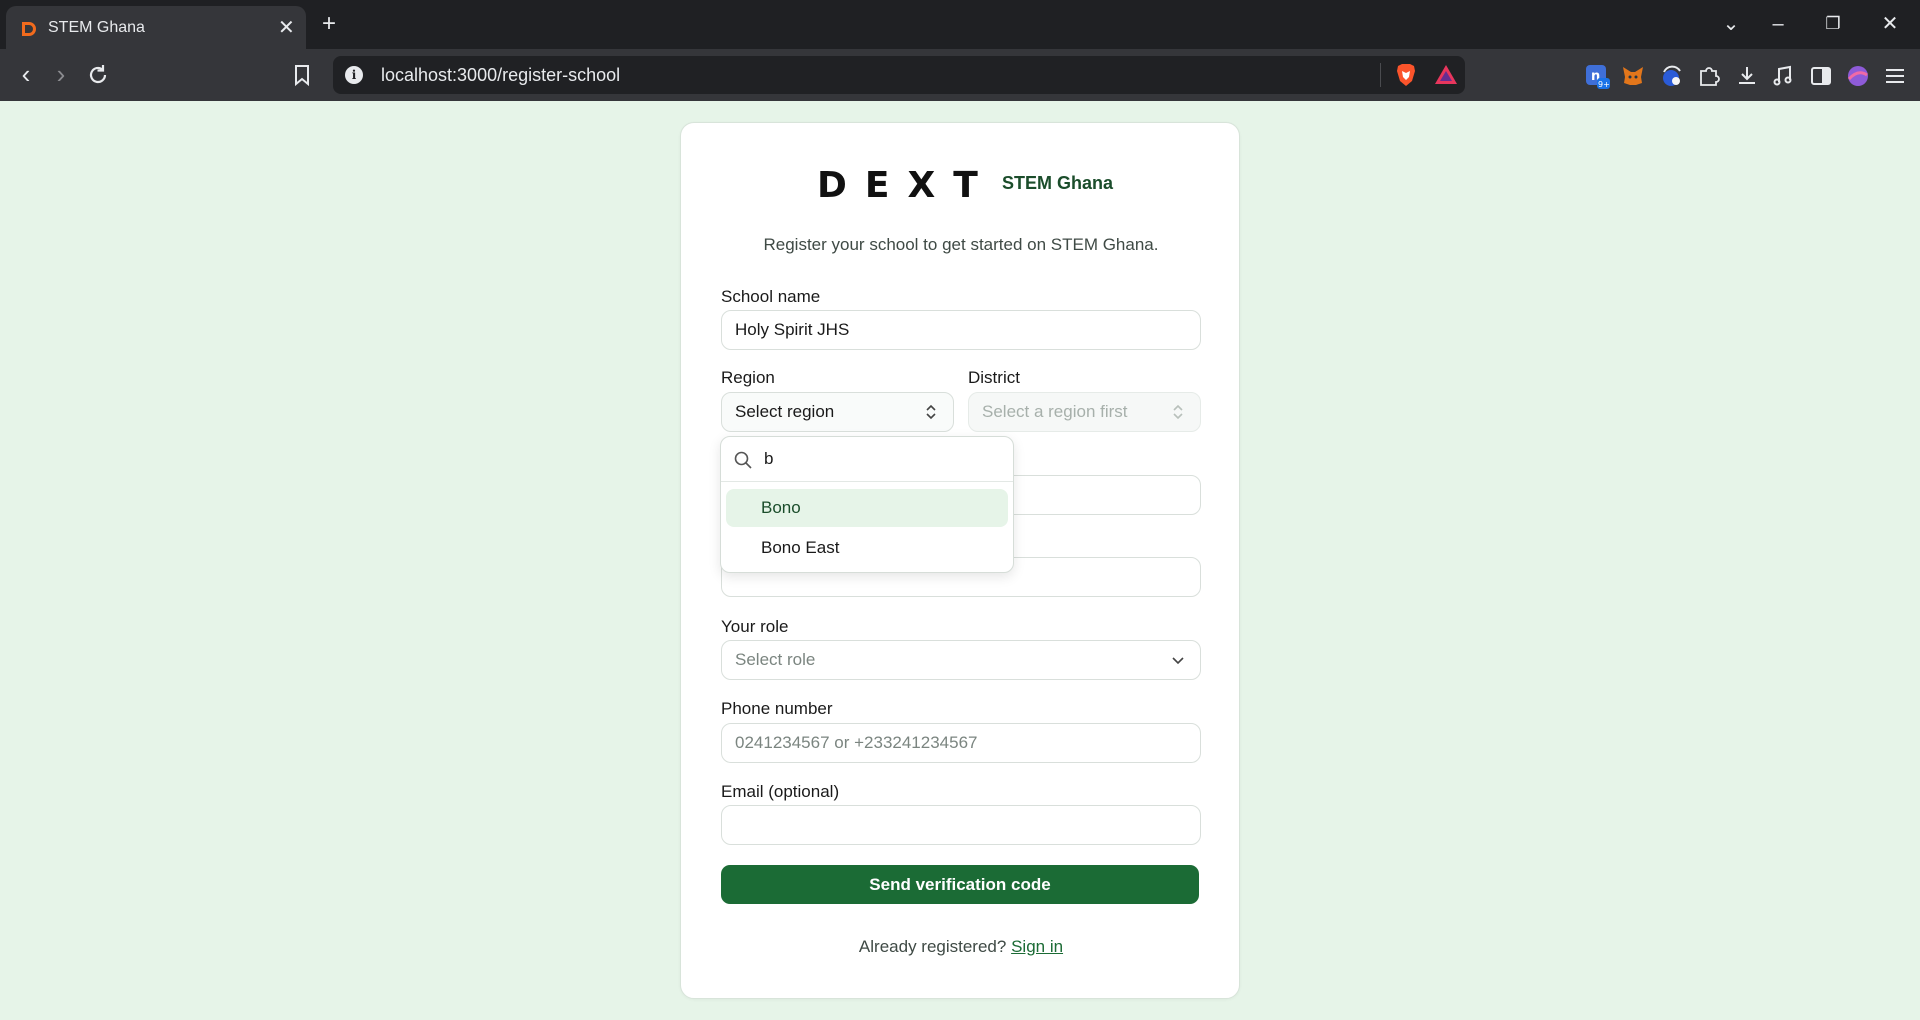 The height and width of the screenshot is (1020, 1920). What do you see at coordinates (354, 75) in the screenshot?
I see `site-info-icon: i` at bounding box center [354, 75].